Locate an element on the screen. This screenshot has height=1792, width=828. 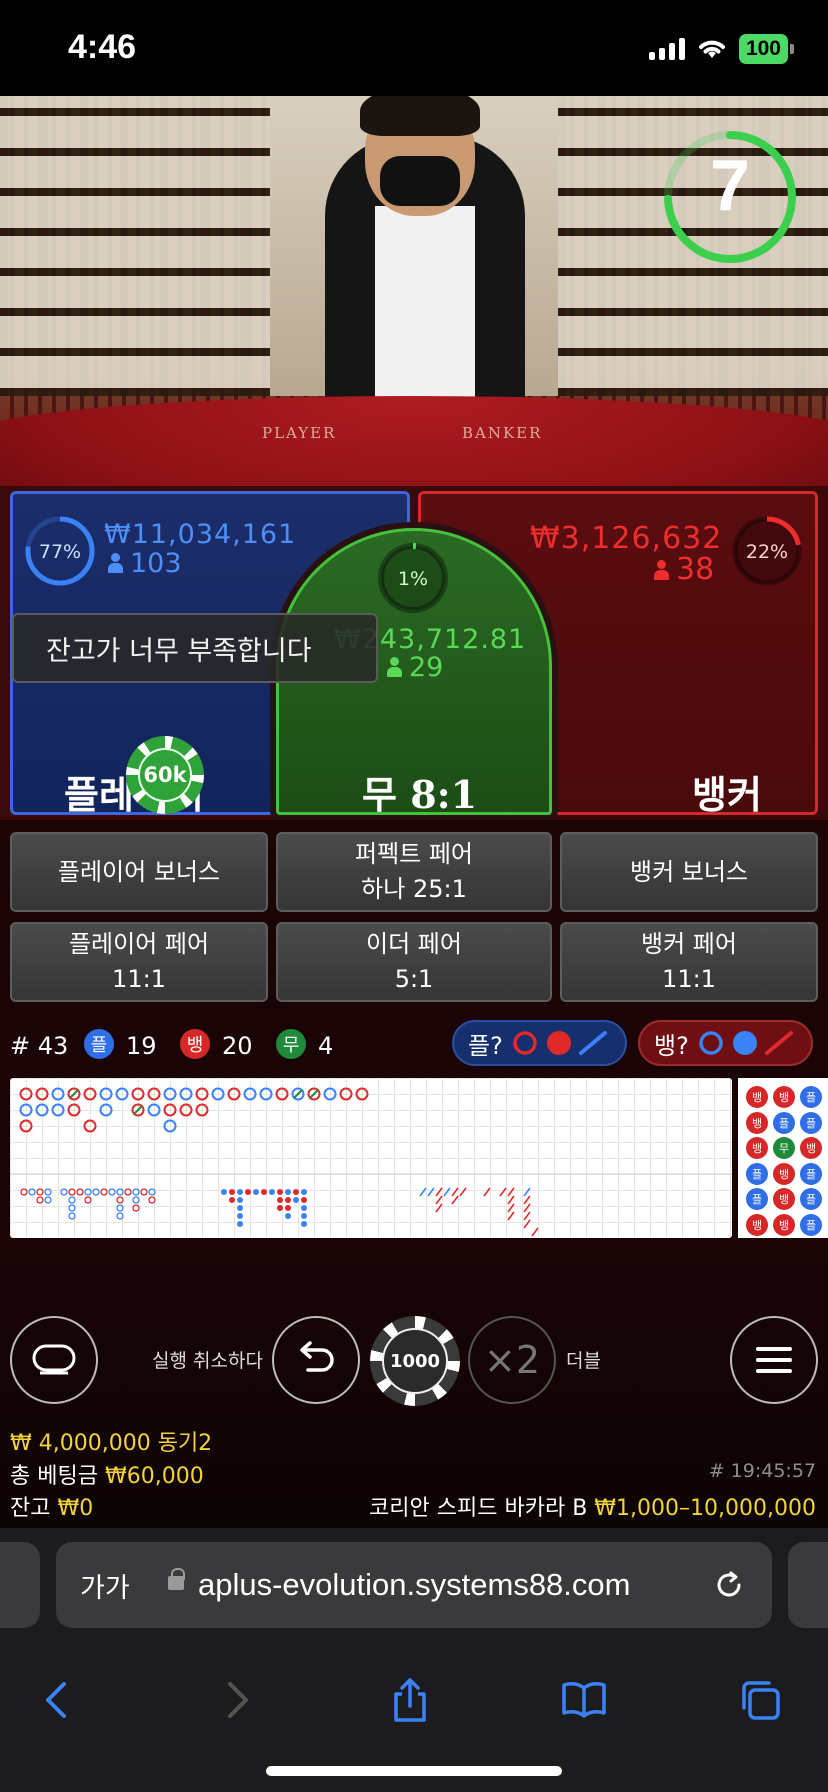
cellular-signal-icon is located at coordinates (666, 49).